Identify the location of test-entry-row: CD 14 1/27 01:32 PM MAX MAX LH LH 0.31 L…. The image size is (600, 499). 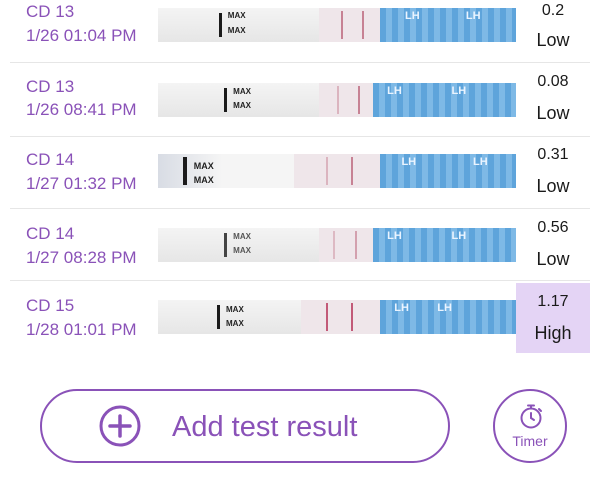
(300, 172).